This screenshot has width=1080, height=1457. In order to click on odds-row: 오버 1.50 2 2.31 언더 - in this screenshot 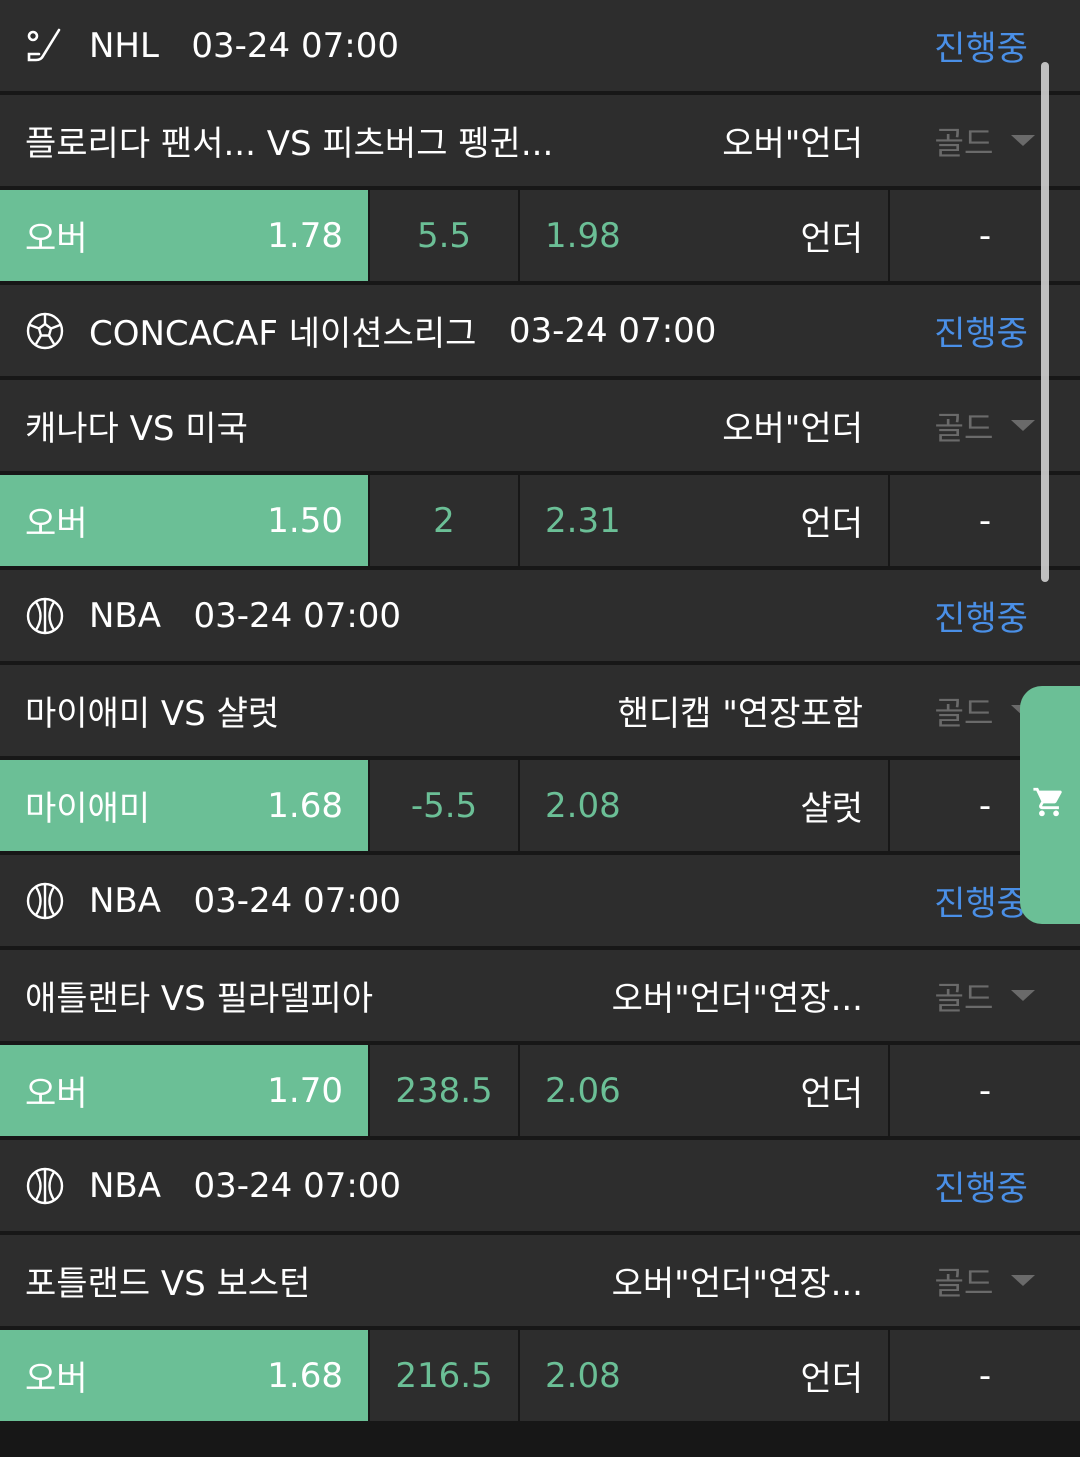, I will do `click(540, 520)`.